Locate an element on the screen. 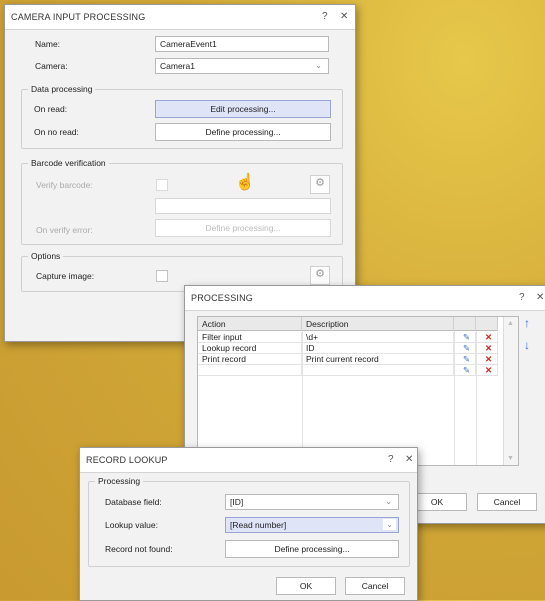  lookup-dialog-titlebar: RECORD LOOKUP ? ✕ is located at coordinates (248, 460).